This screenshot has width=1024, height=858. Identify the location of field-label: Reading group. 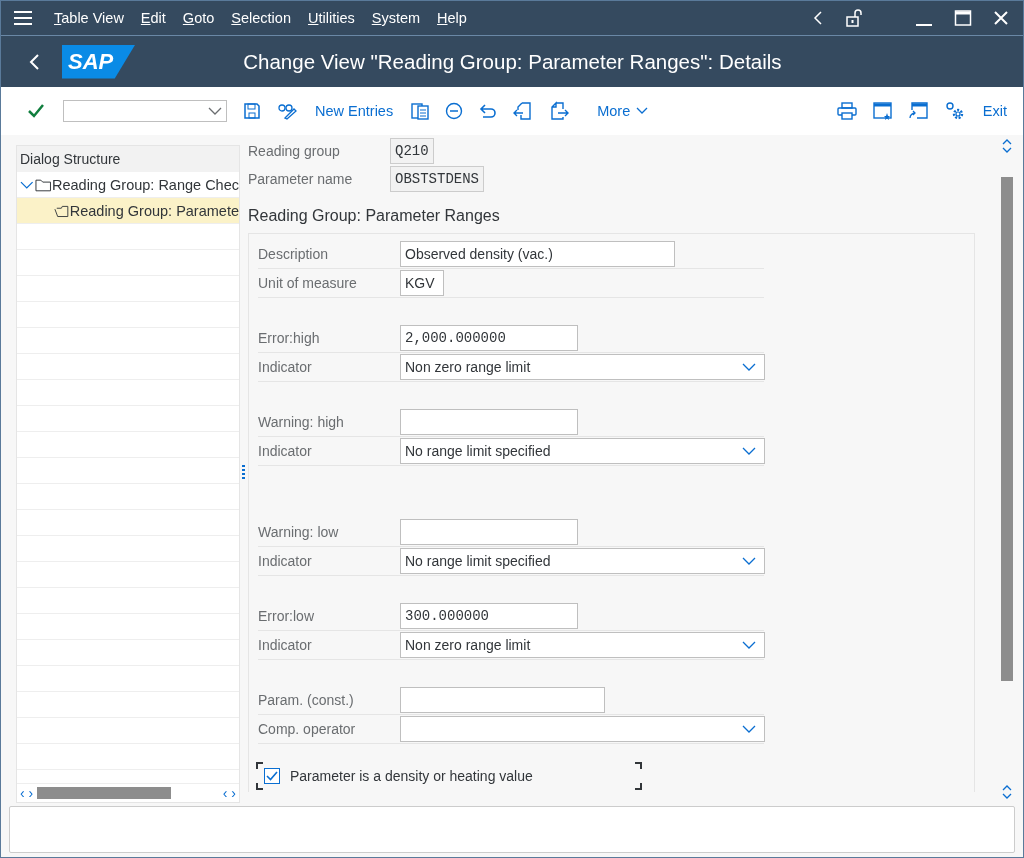
(294, 151).